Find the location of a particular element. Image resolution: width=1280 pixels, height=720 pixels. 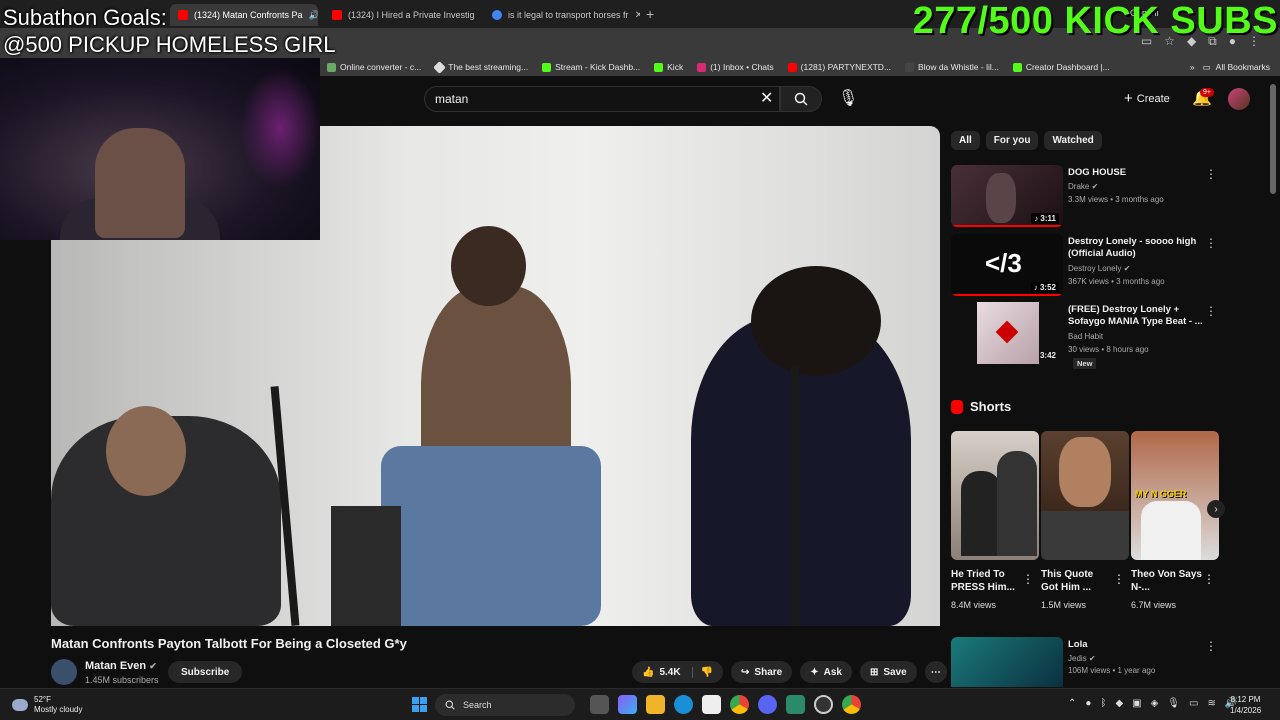

more-bookmarks-icon: » is located at coordinates (1192, 67).